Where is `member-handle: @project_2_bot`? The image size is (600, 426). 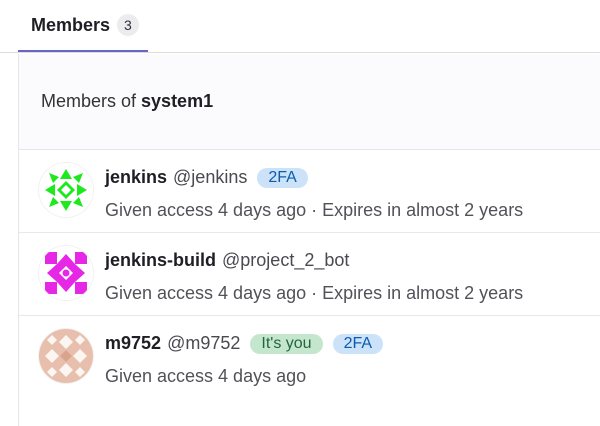
member-handle: @project_2_bot is located at coordinates (286, 260).